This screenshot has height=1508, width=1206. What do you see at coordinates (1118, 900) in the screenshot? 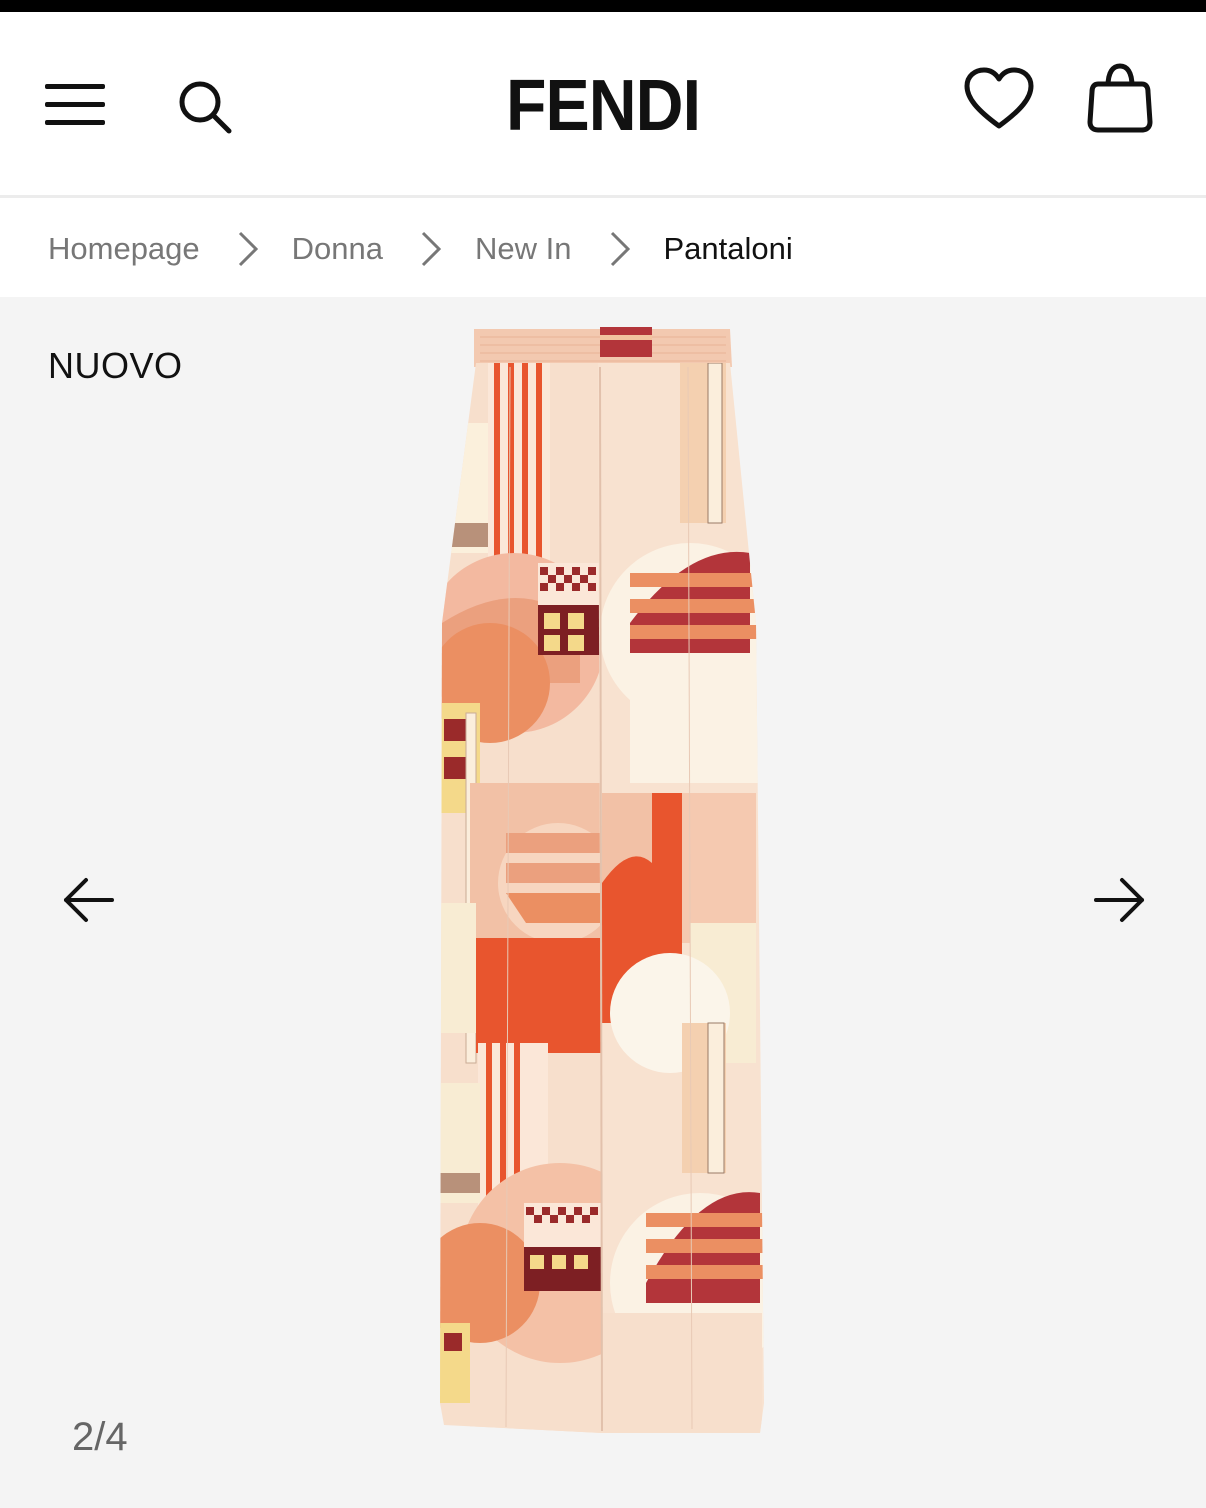
I see `arrow-right-icon` at bounding box center [1118, 900].